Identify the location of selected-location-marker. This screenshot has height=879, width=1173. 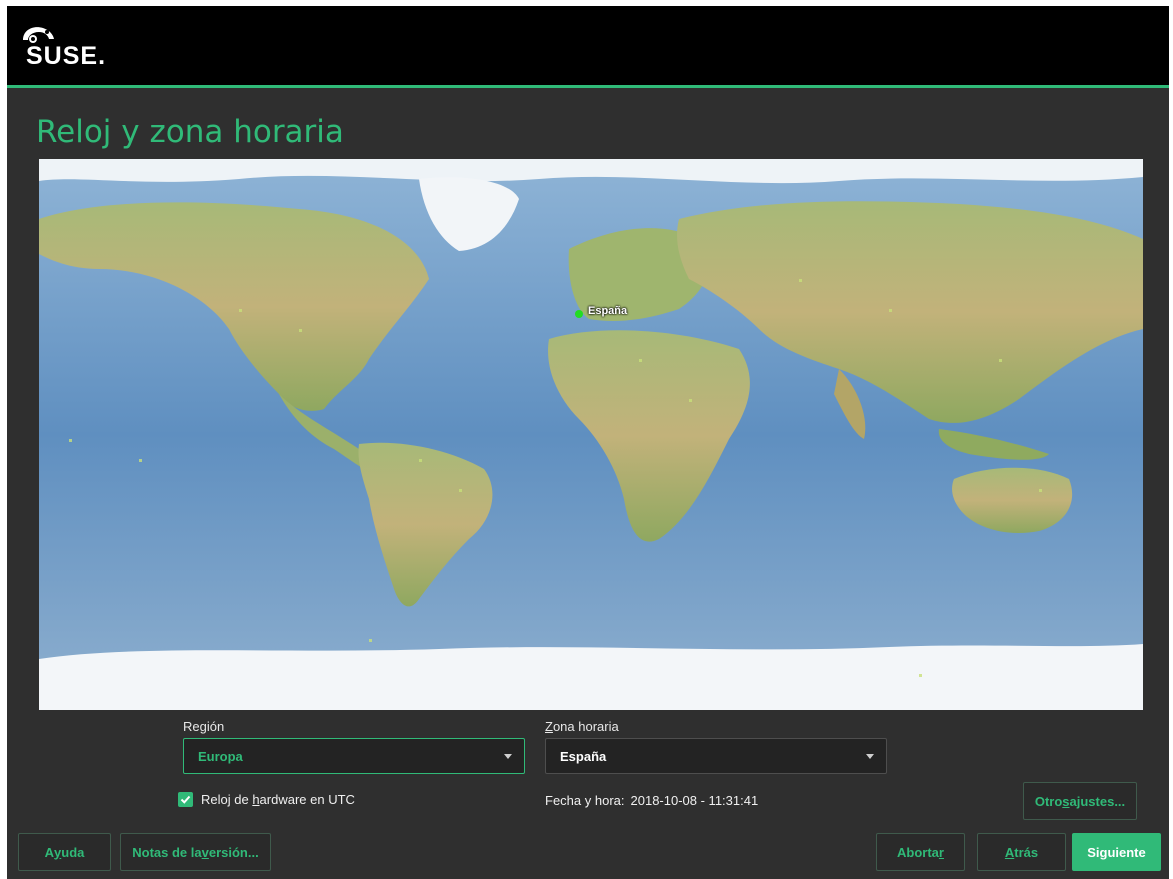
(579, 314).